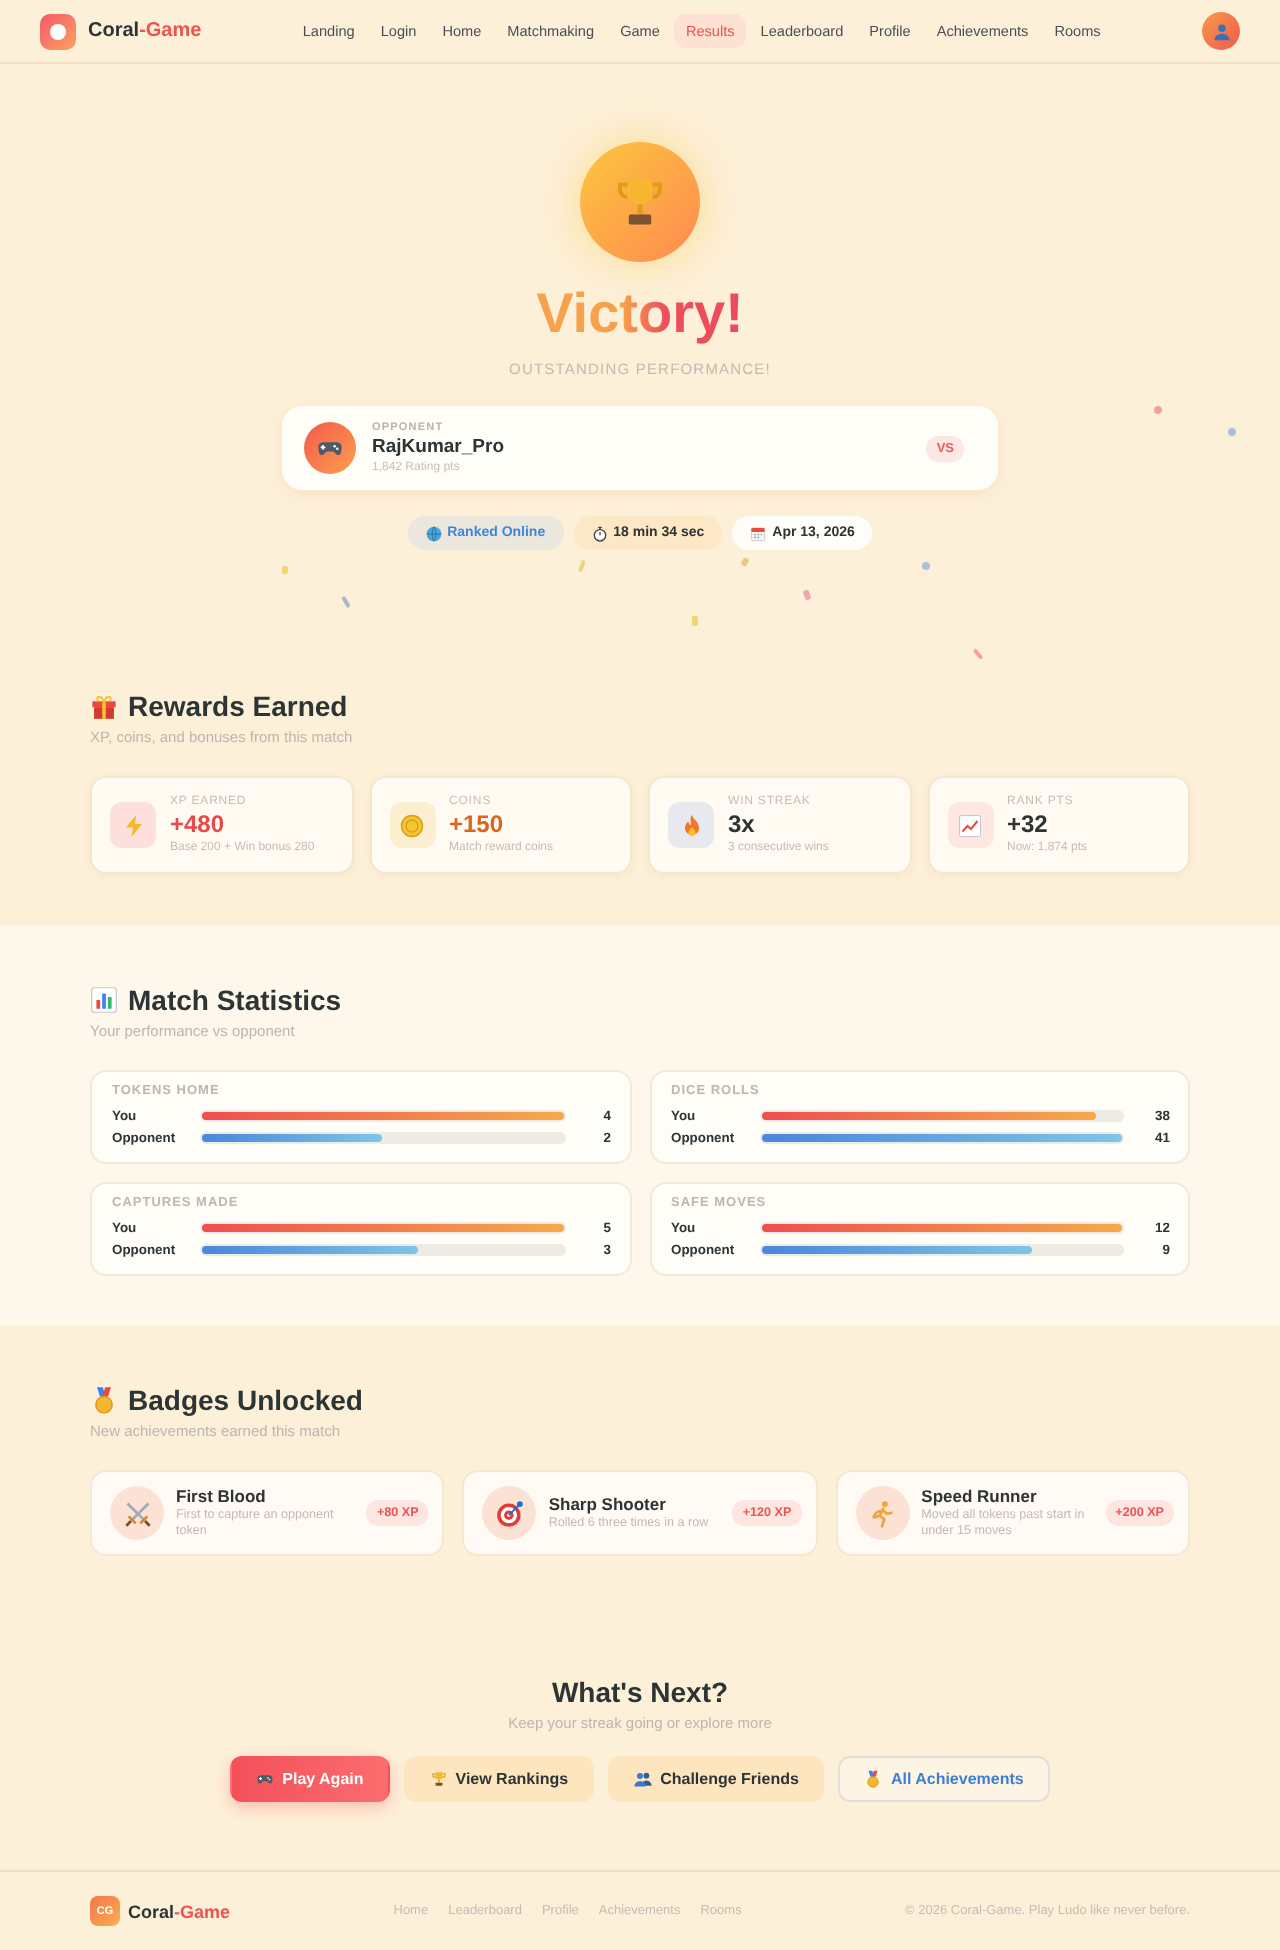 Image resolution: width=1280 pixels, height=1950 pixels. What do you see at coordinates (58, 31) in the screenshot?
I see `logo-icon` at bounding box center [58, 31].